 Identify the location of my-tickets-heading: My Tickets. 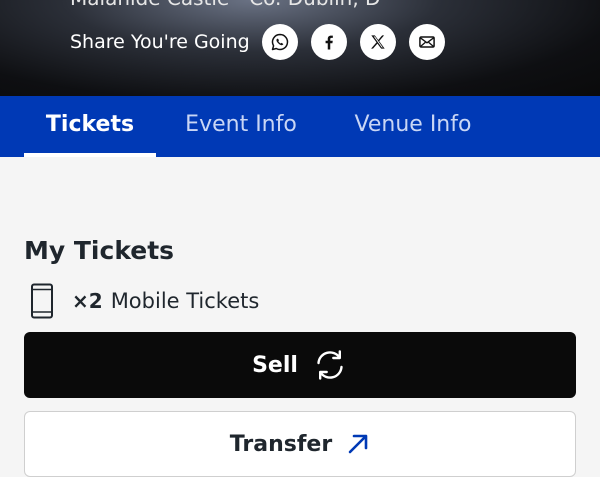
(99, 250).